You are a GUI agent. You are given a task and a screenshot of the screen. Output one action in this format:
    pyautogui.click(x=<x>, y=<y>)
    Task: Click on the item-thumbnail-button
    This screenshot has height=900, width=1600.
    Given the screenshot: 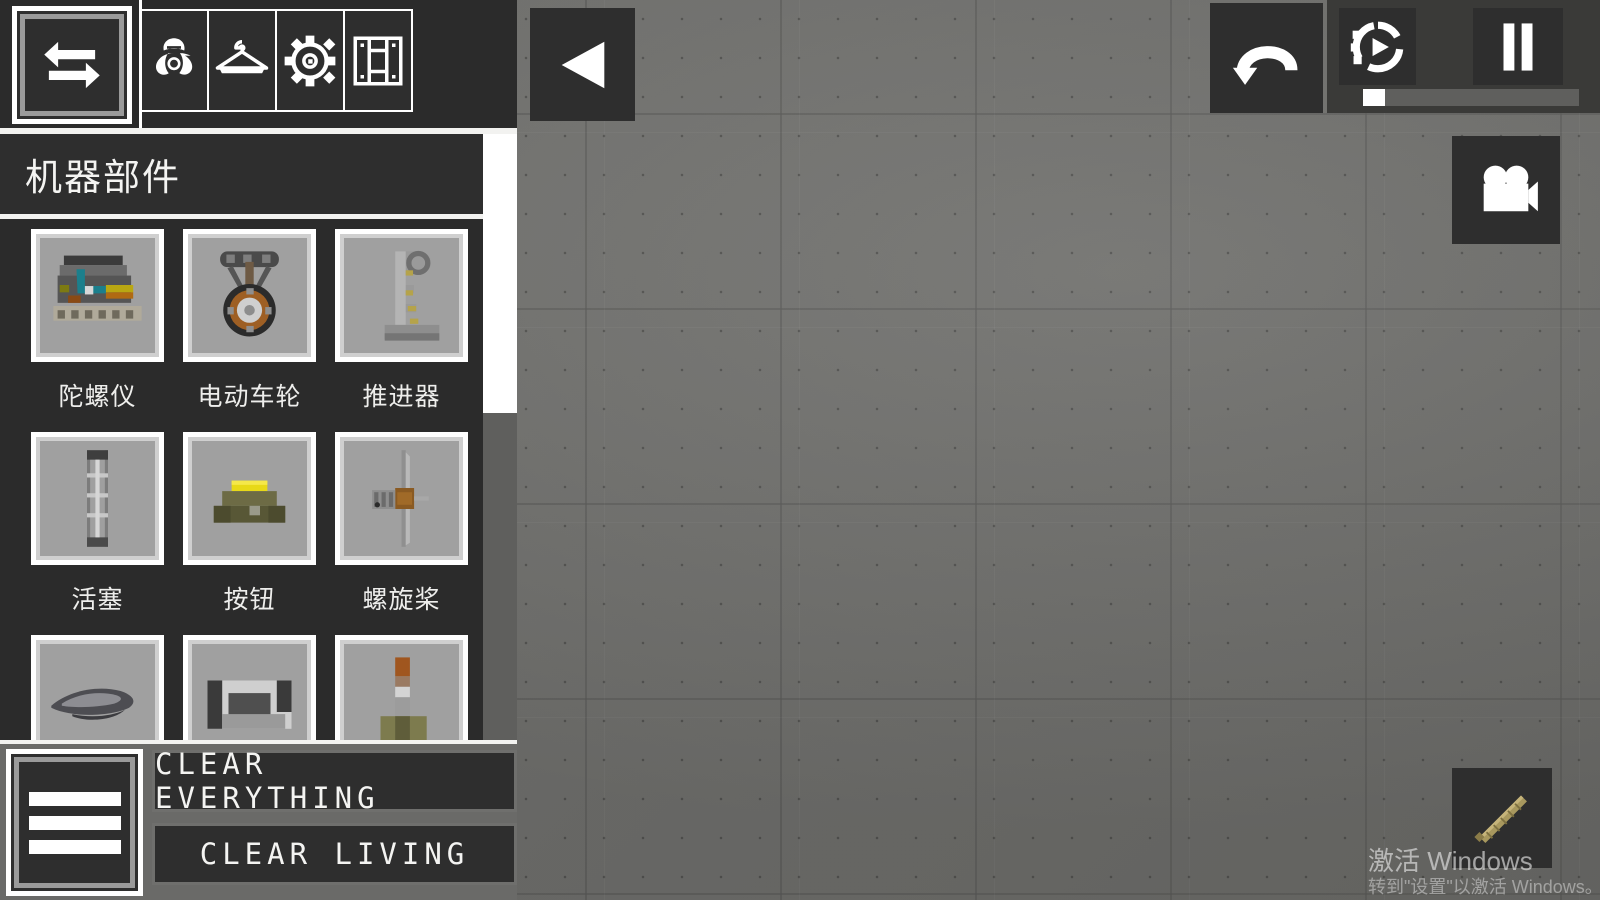 What is the action you would take?
    pyautogui.click(x=249, y=498)
    